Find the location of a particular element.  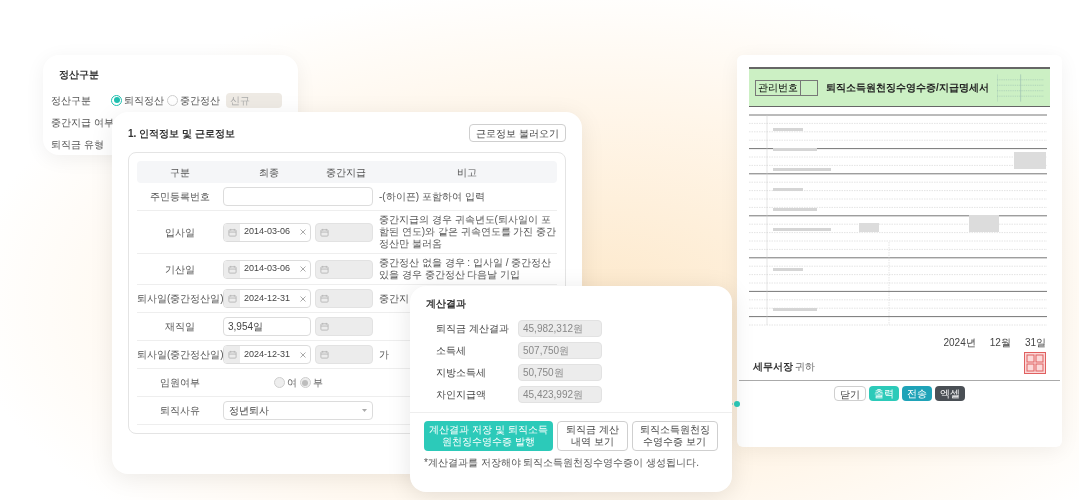

document-button: 닫기 is located at coordinates (850, 393).